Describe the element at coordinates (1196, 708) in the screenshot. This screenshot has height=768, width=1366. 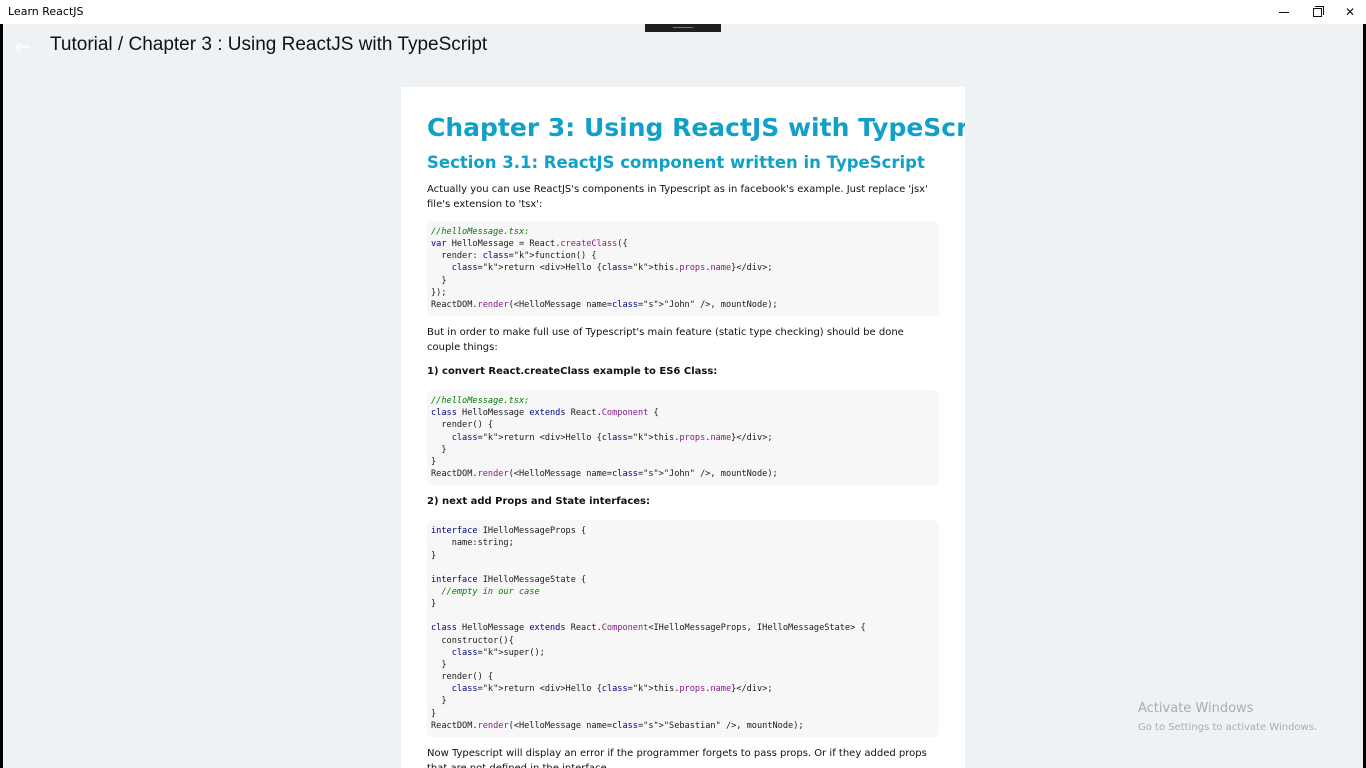
I see `watermark-title: Activate Windows` at that location.